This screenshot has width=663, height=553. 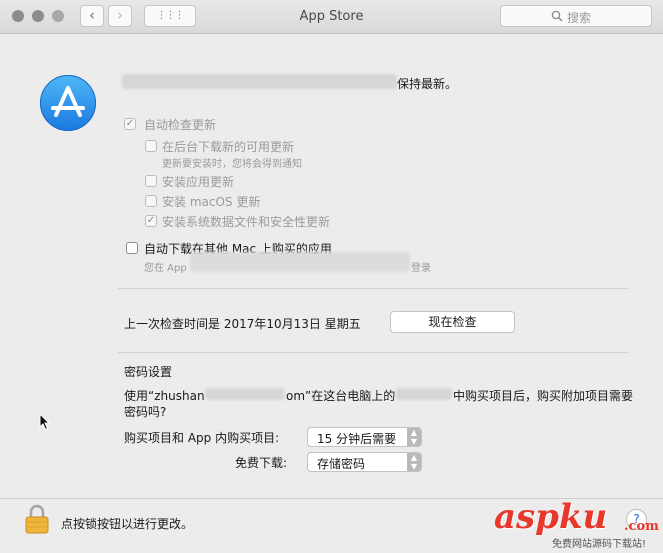 What do you see at coordinates (551, 517) in the screenshot?
I see `watermark-brand: aspku` at bounding box center [551, 517].